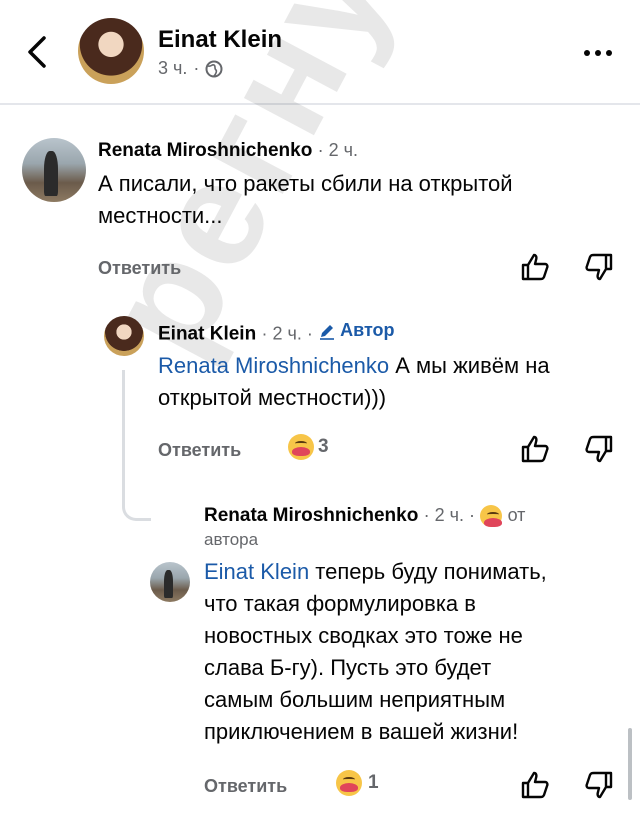 The width and height of the screenshot is (640, 814). Describe the element at coordinates (320, 104) in the screenshot. I see `header-divider` at that location.